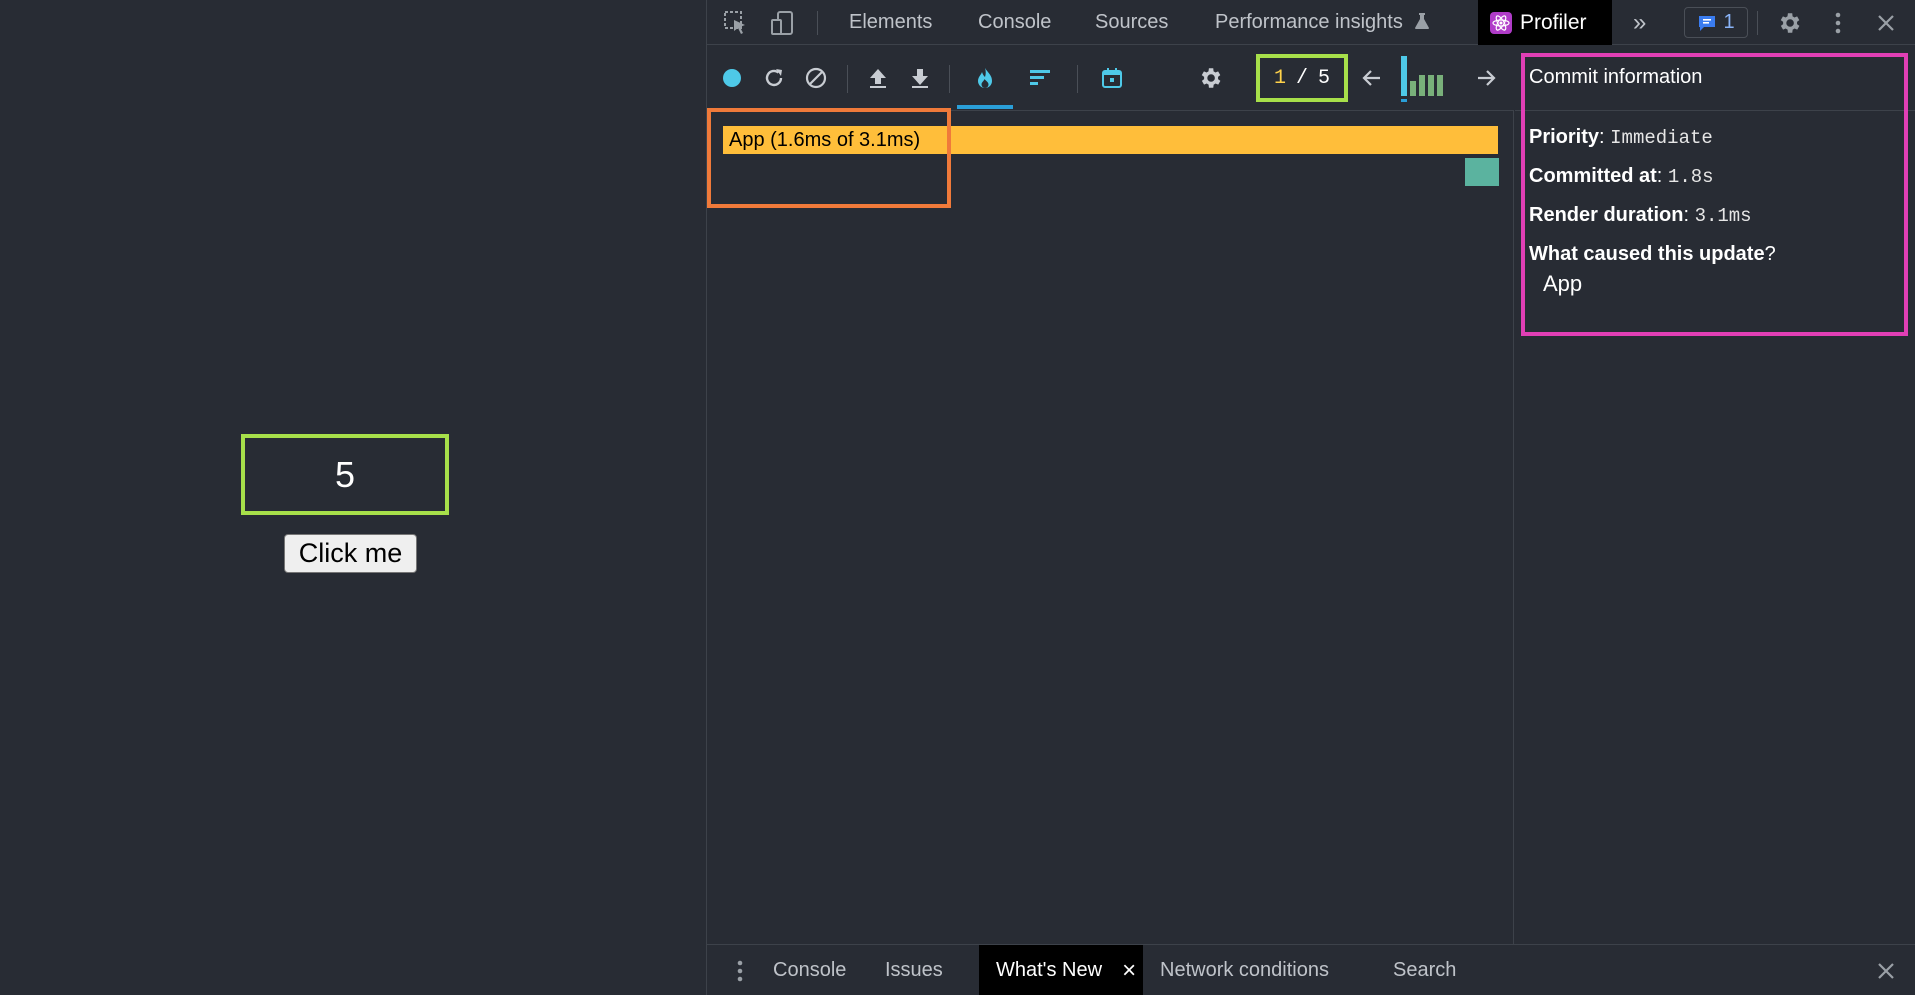  What do you see at coordinates (1040, 78) in the screenshot?
I see `ranked-chart-icon` at bounding box center [1040, 78].